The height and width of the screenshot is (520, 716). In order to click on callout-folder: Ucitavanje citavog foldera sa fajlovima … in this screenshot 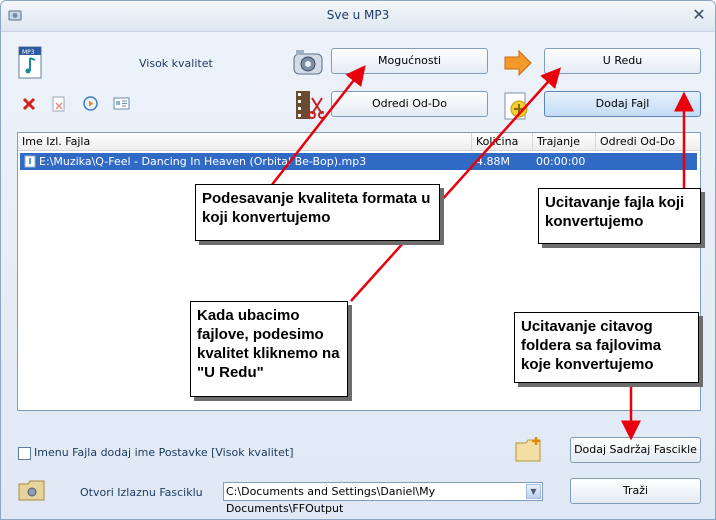, I will do `click(606, 347)`.